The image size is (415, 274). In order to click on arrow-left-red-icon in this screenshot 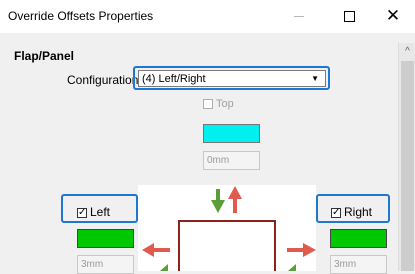, I will do `click(156, 250)`.